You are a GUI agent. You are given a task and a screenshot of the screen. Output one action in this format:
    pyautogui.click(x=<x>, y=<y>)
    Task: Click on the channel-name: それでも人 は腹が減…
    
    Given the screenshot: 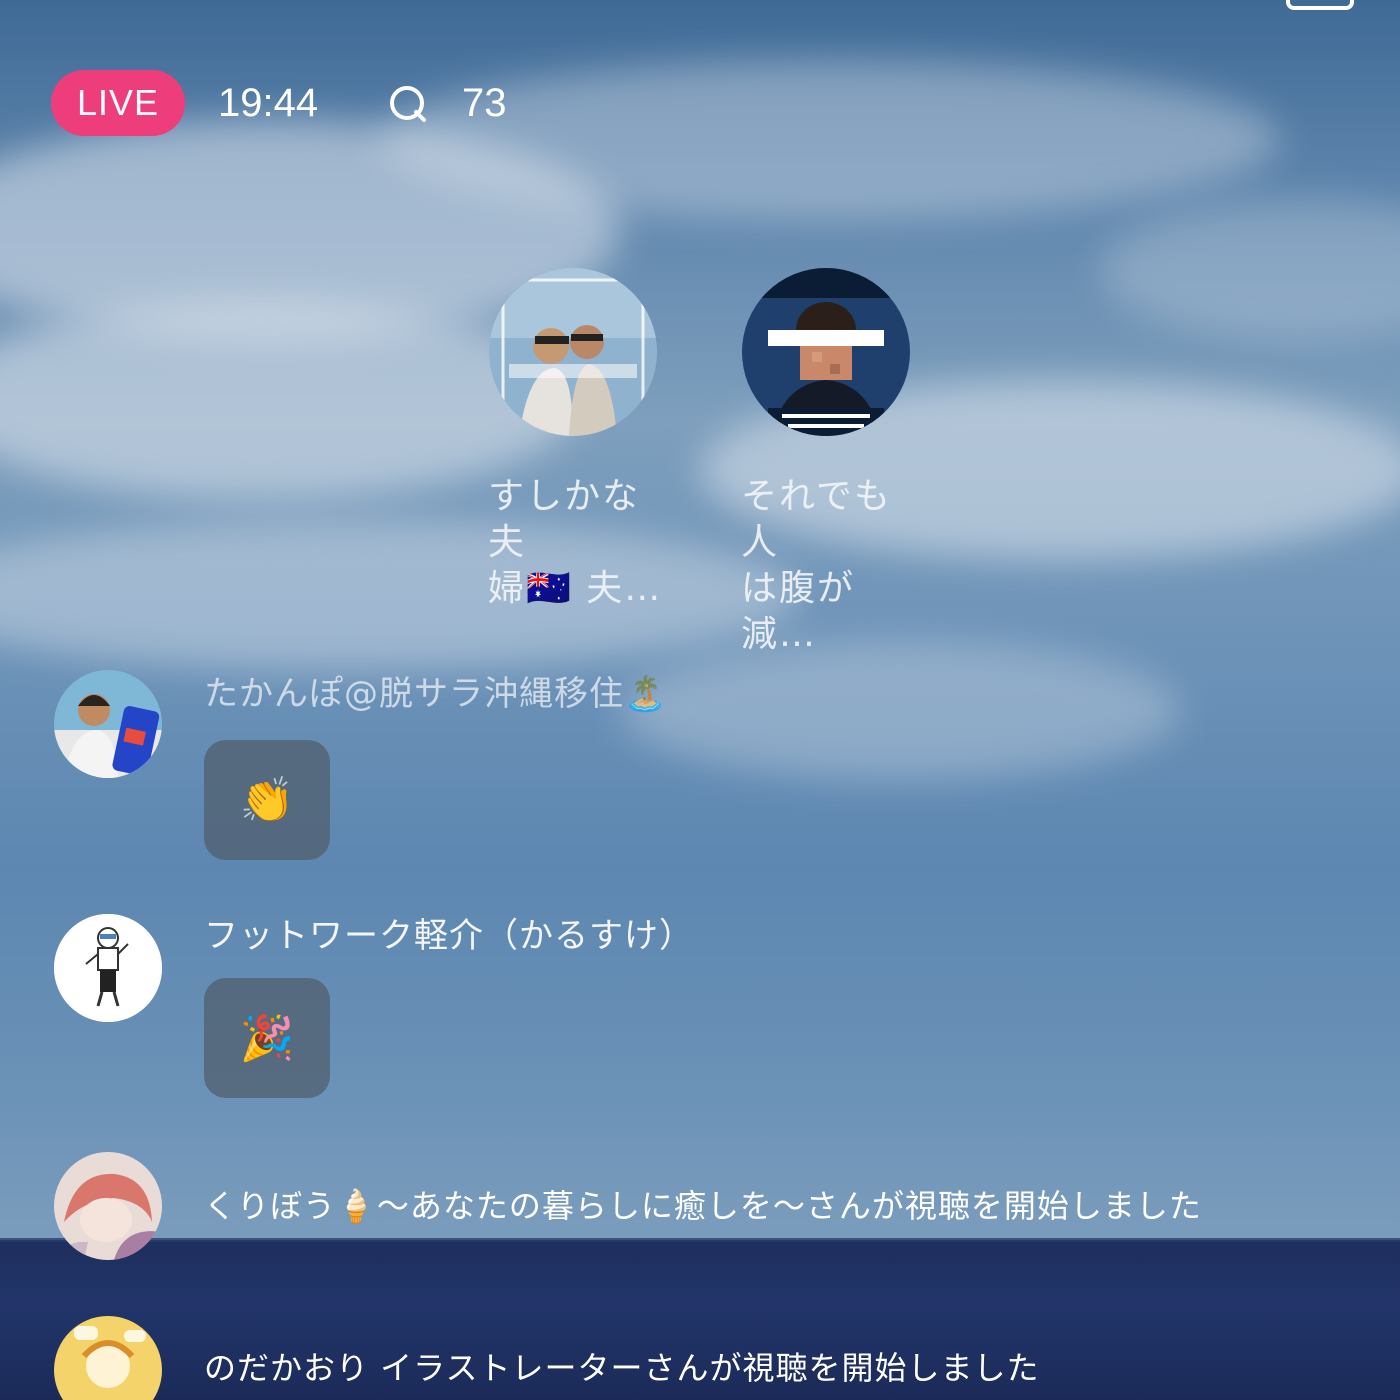 What is the action you would take?
    pyautogui.click(x=826, y=566)
    